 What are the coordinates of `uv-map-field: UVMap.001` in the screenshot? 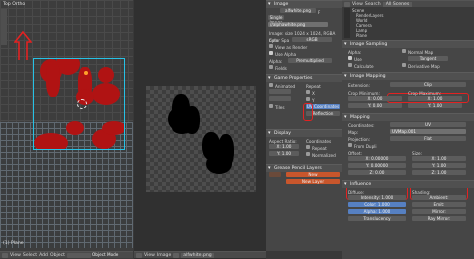 It's located at (428, 131).